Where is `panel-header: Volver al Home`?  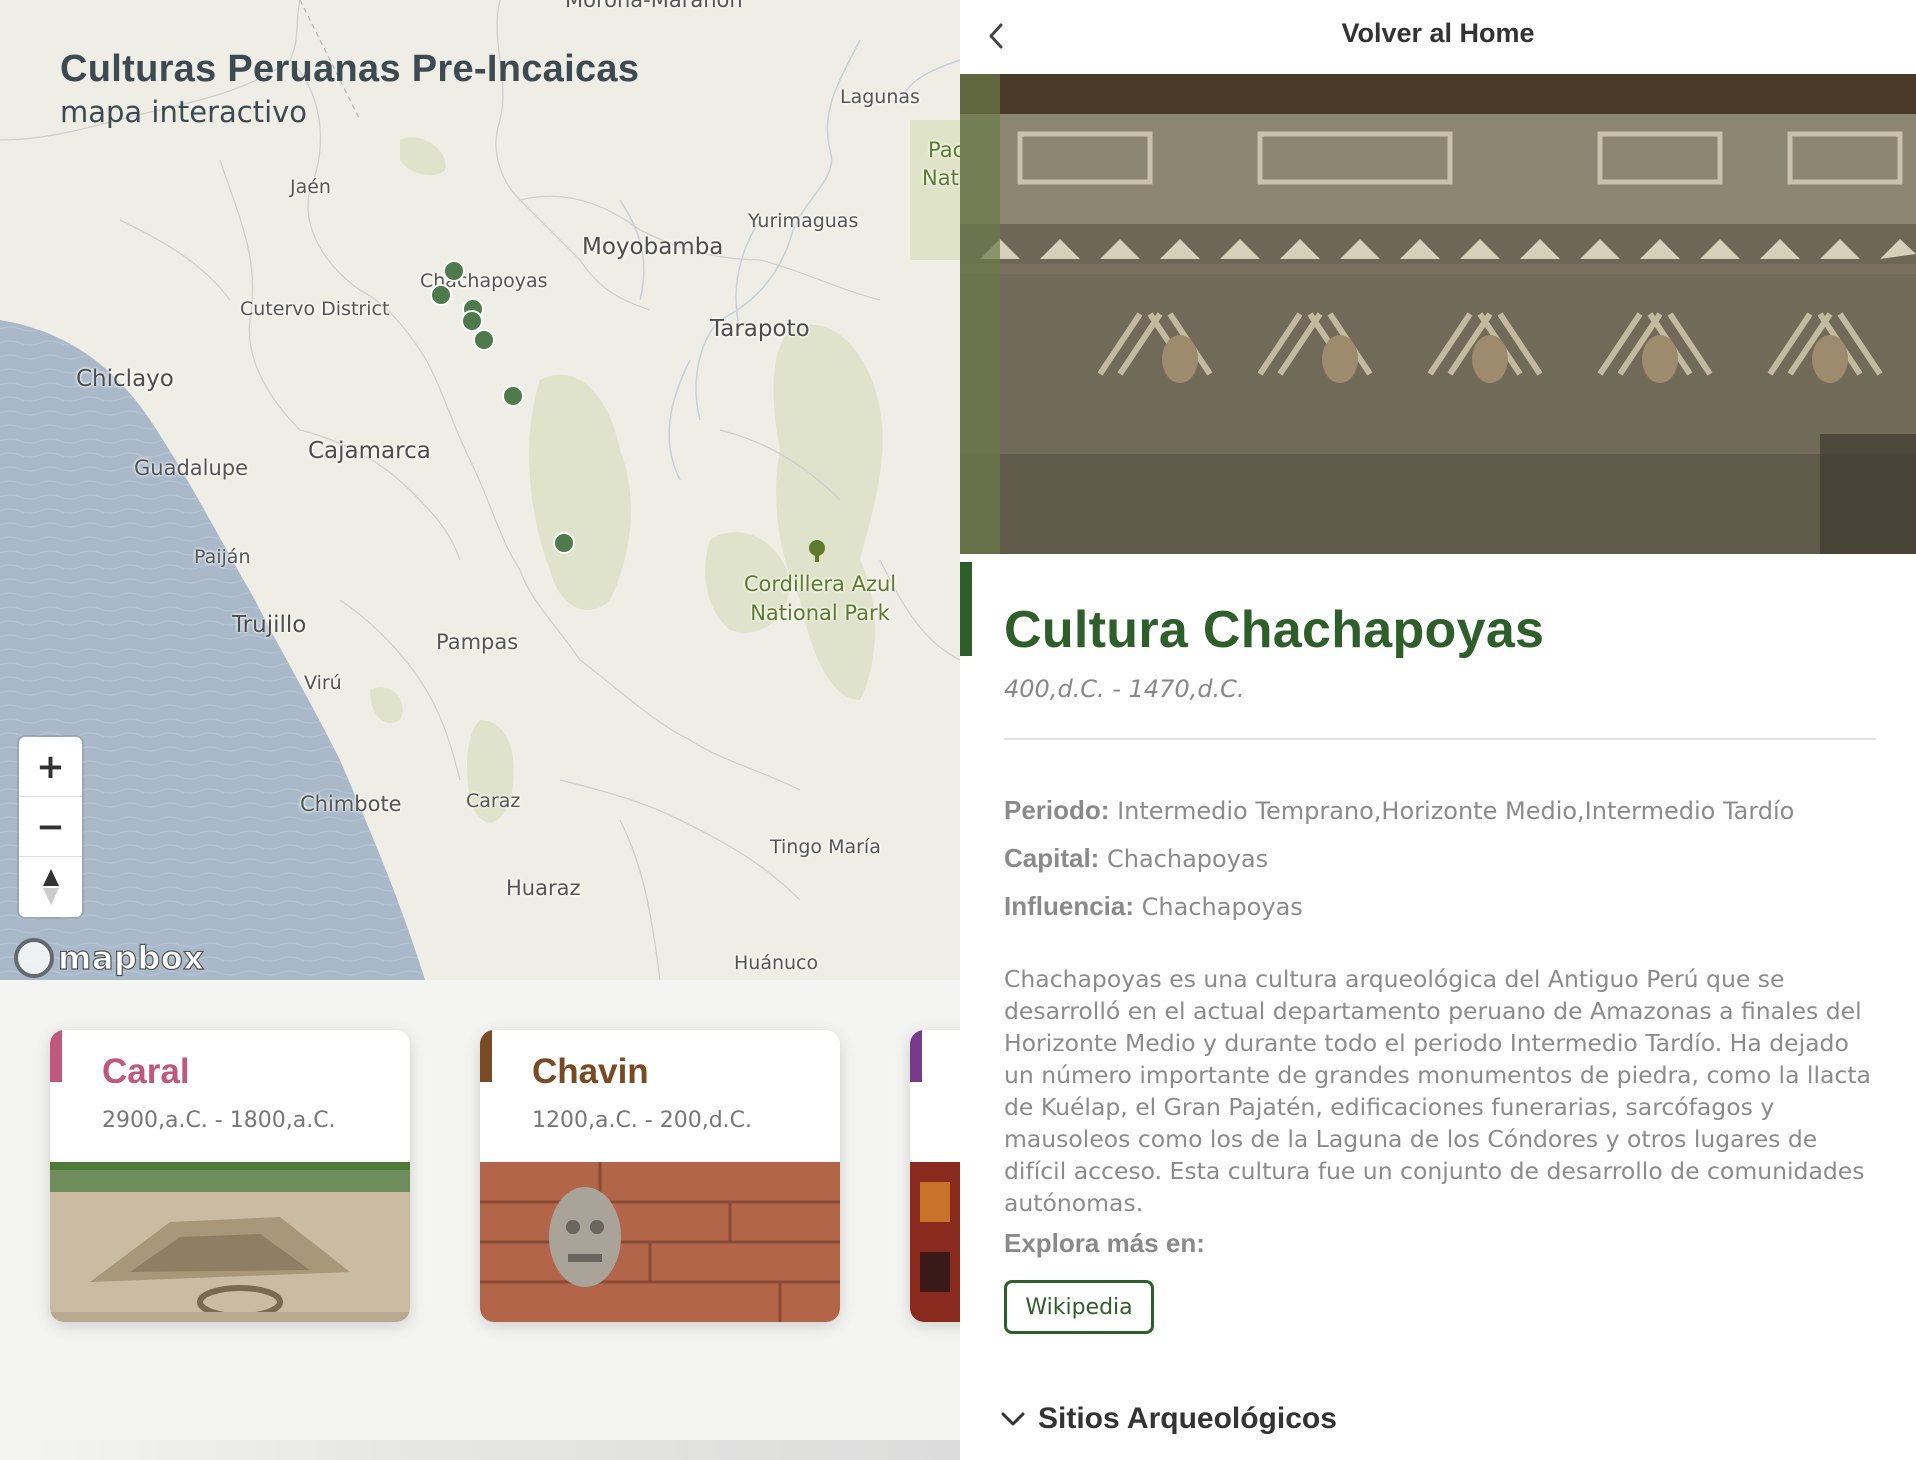 panel-header: Volver al Home is located at coordinates (1438, 37).